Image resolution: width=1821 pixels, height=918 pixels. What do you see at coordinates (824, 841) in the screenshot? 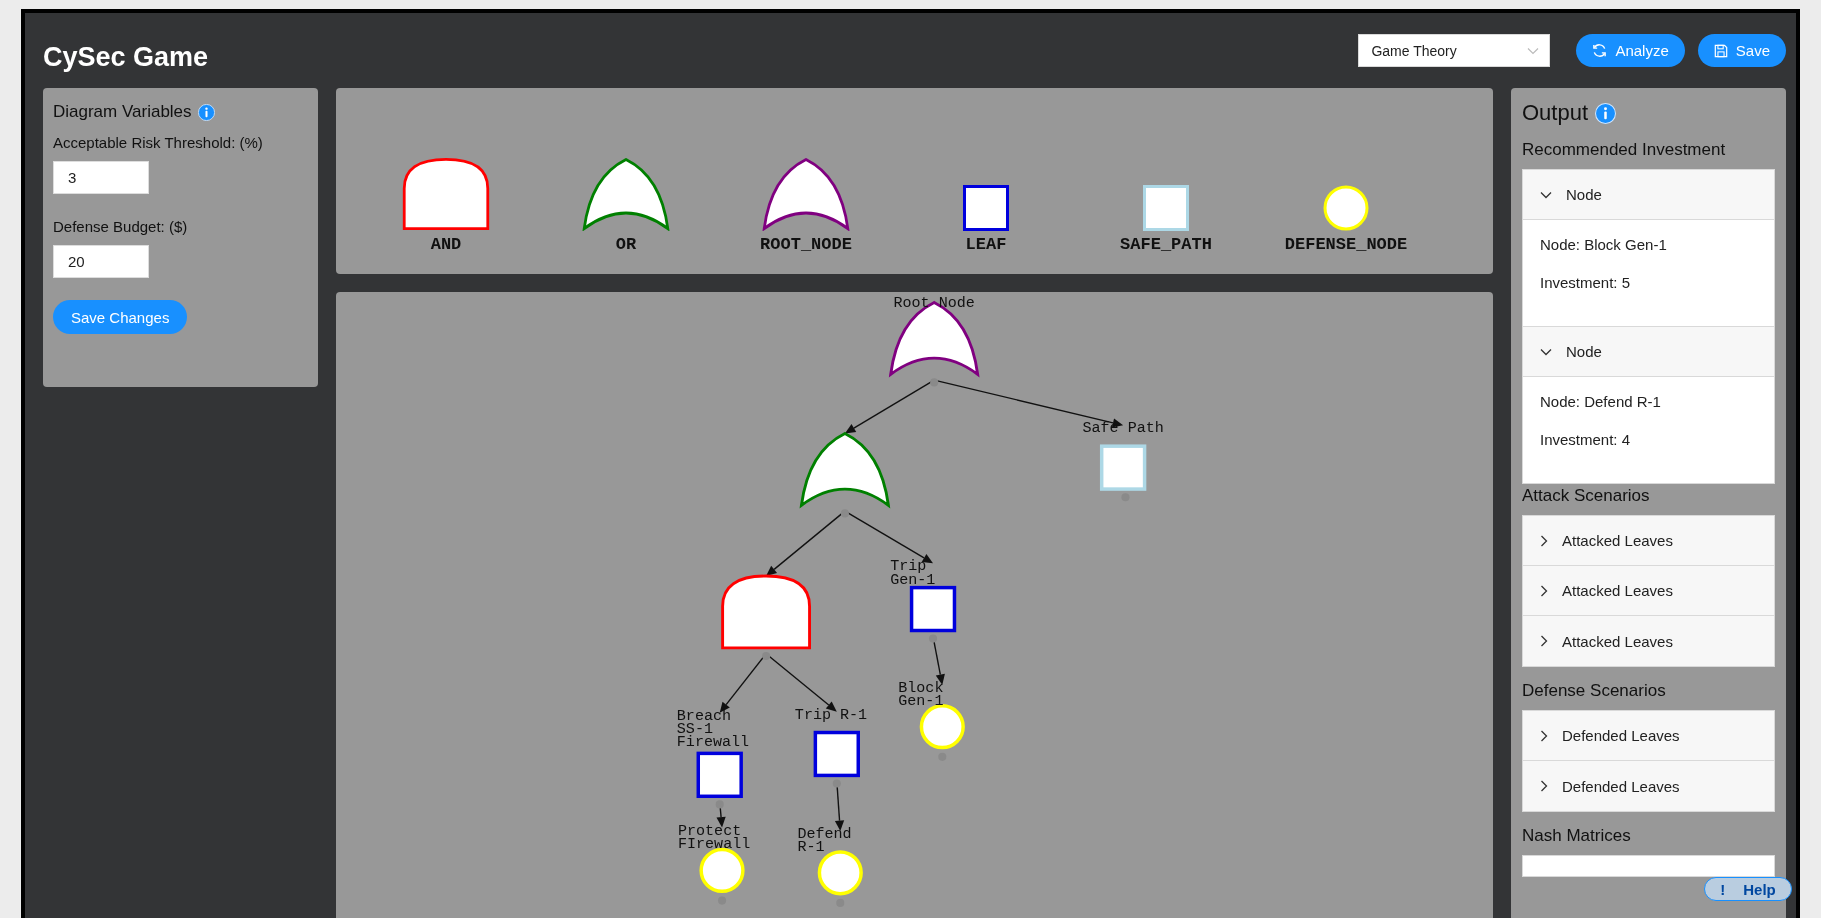
I see `node-label: Defend R-1` at bounding box center [824, 841].